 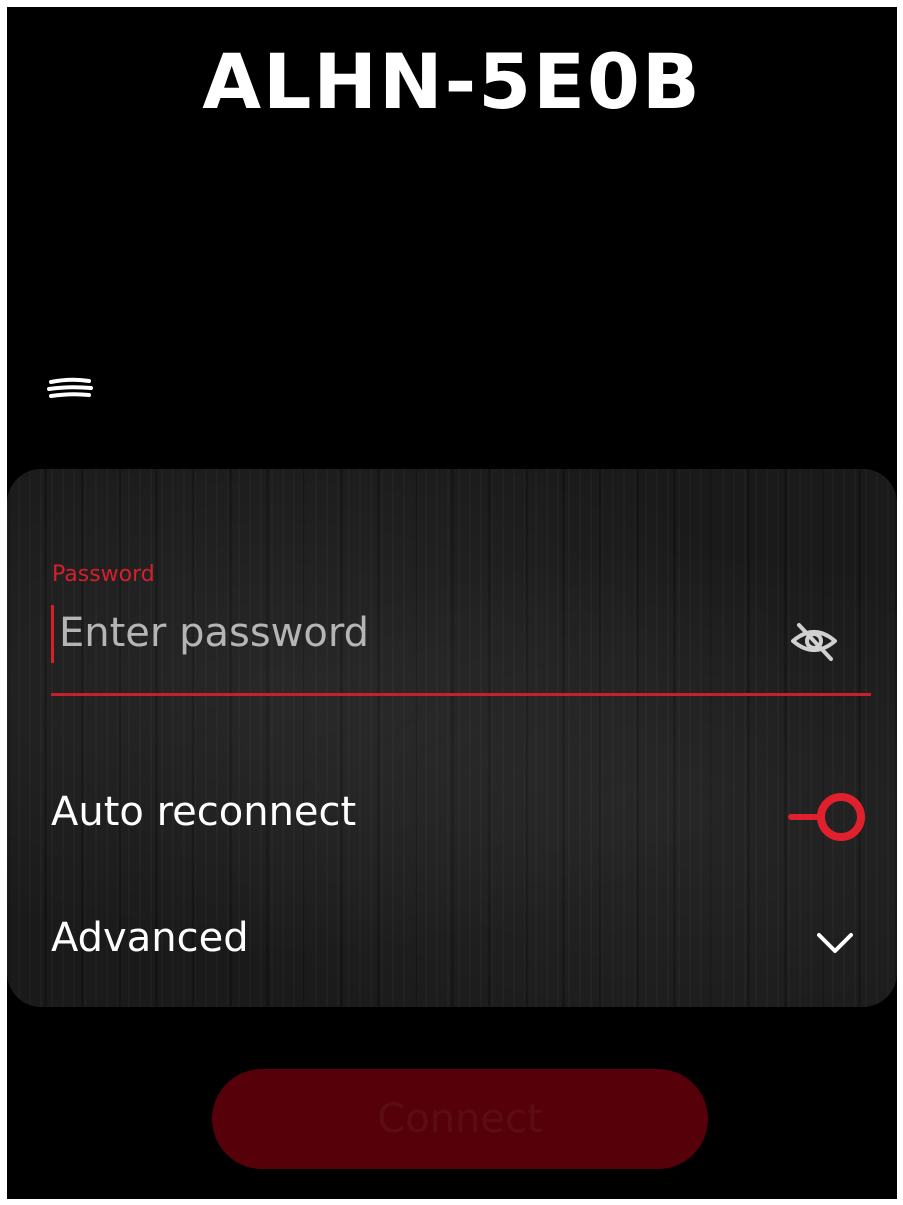 I want to click on network-name-title: ALHN-5E0B, so click(x=452, y=81).